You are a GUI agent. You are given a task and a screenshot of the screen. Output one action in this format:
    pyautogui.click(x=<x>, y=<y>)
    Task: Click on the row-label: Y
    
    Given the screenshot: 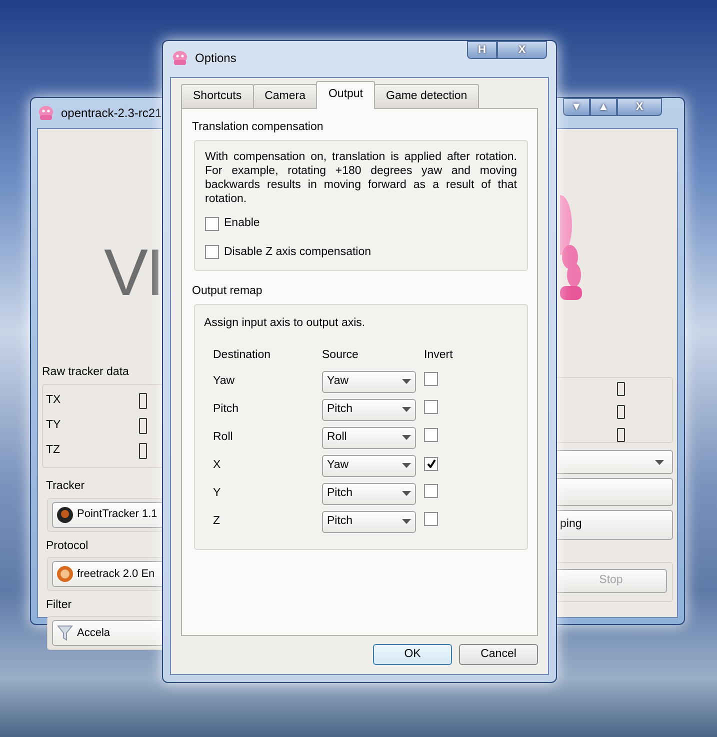 What is the action you would take?
    pyautogui.click(x=217, y=494)
    